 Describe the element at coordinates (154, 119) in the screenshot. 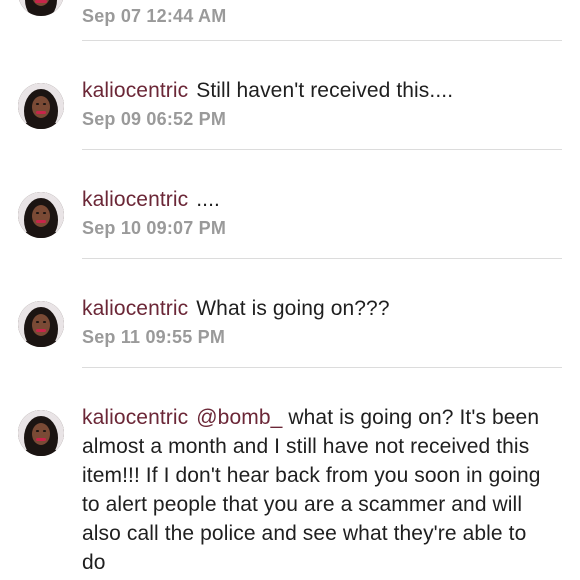

I see `comment-timestamp: Sep 09 06:52 PM` at that location.